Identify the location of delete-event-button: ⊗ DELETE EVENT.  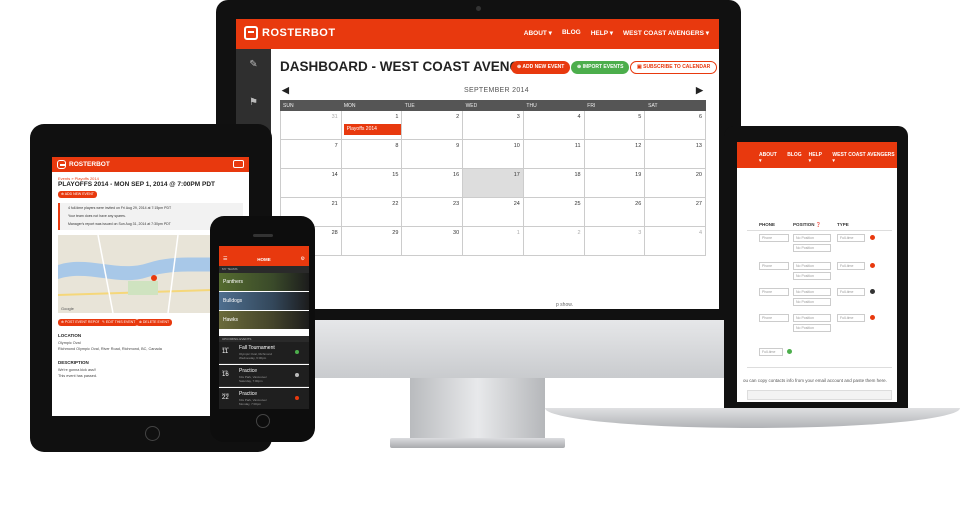
(154, 322).